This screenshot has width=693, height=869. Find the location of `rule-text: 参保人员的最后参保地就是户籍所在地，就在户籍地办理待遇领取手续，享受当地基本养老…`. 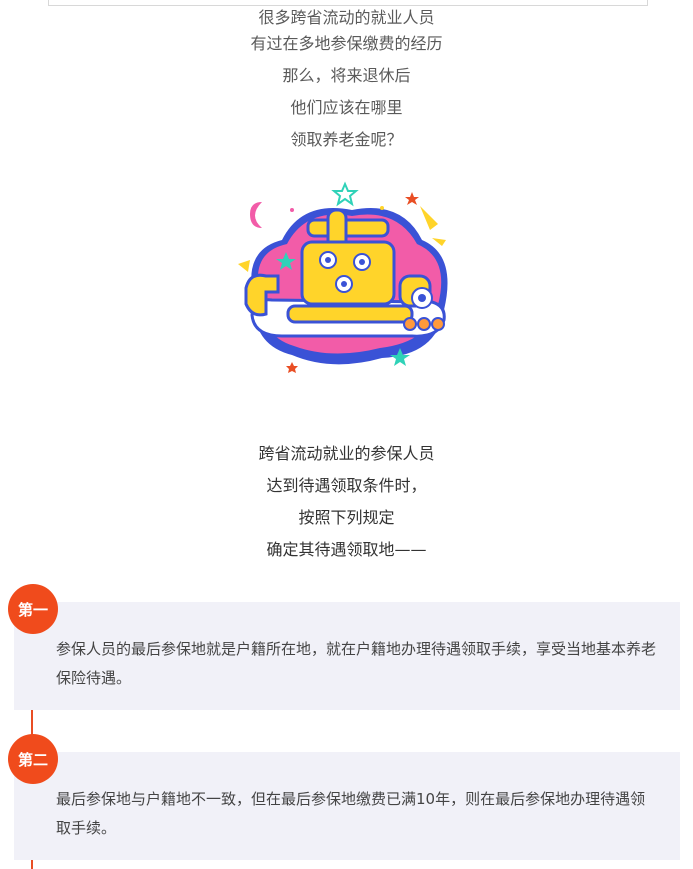

rule-text: 参保人员的最后参保地就是户籍所在地，就在户籍地办理待遇领取手续，享受当地基本养老… is located at coordinates (356, 663).